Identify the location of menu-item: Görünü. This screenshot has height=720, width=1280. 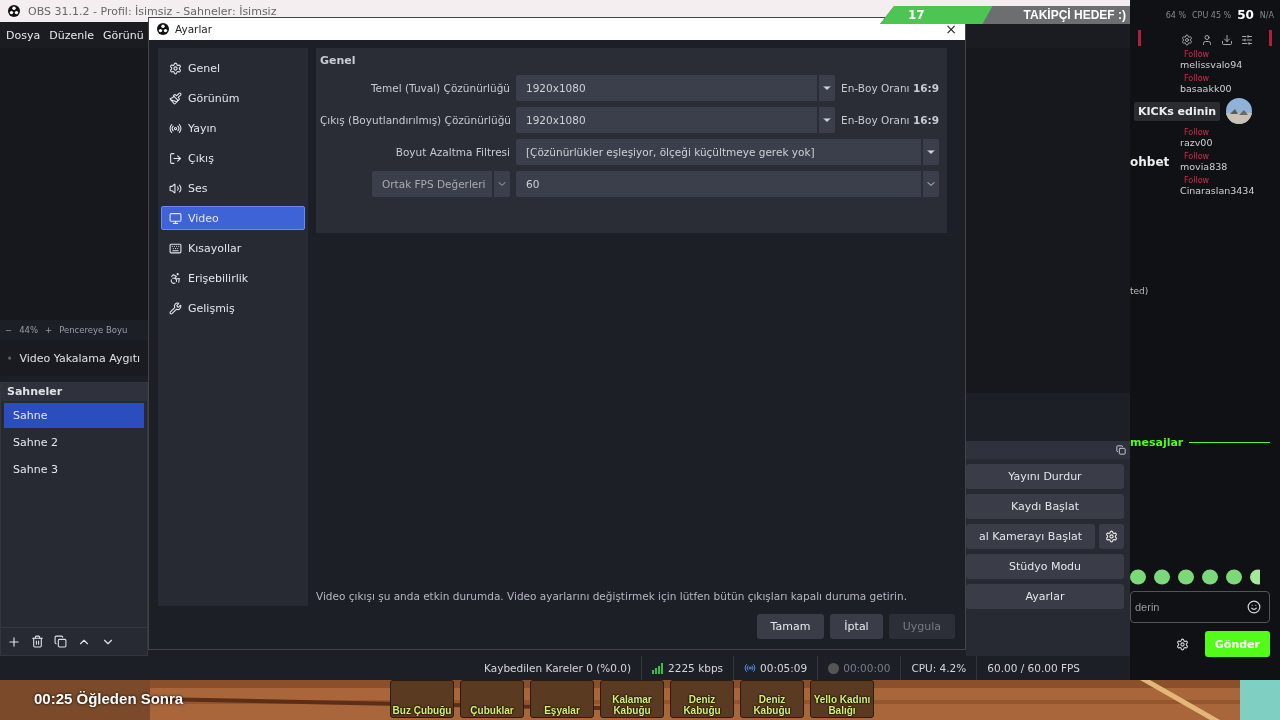
(123, 35).